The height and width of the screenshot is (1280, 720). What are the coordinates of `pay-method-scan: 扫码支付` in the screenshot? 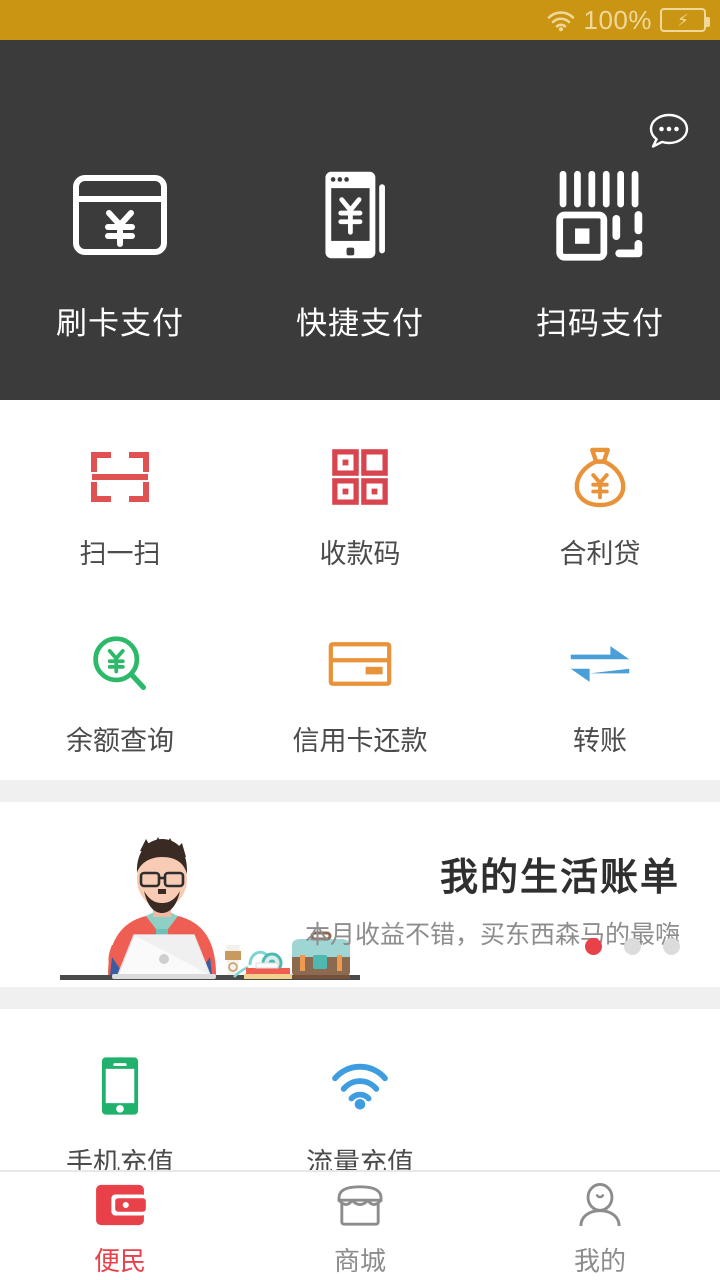 It's located at (600, 251).